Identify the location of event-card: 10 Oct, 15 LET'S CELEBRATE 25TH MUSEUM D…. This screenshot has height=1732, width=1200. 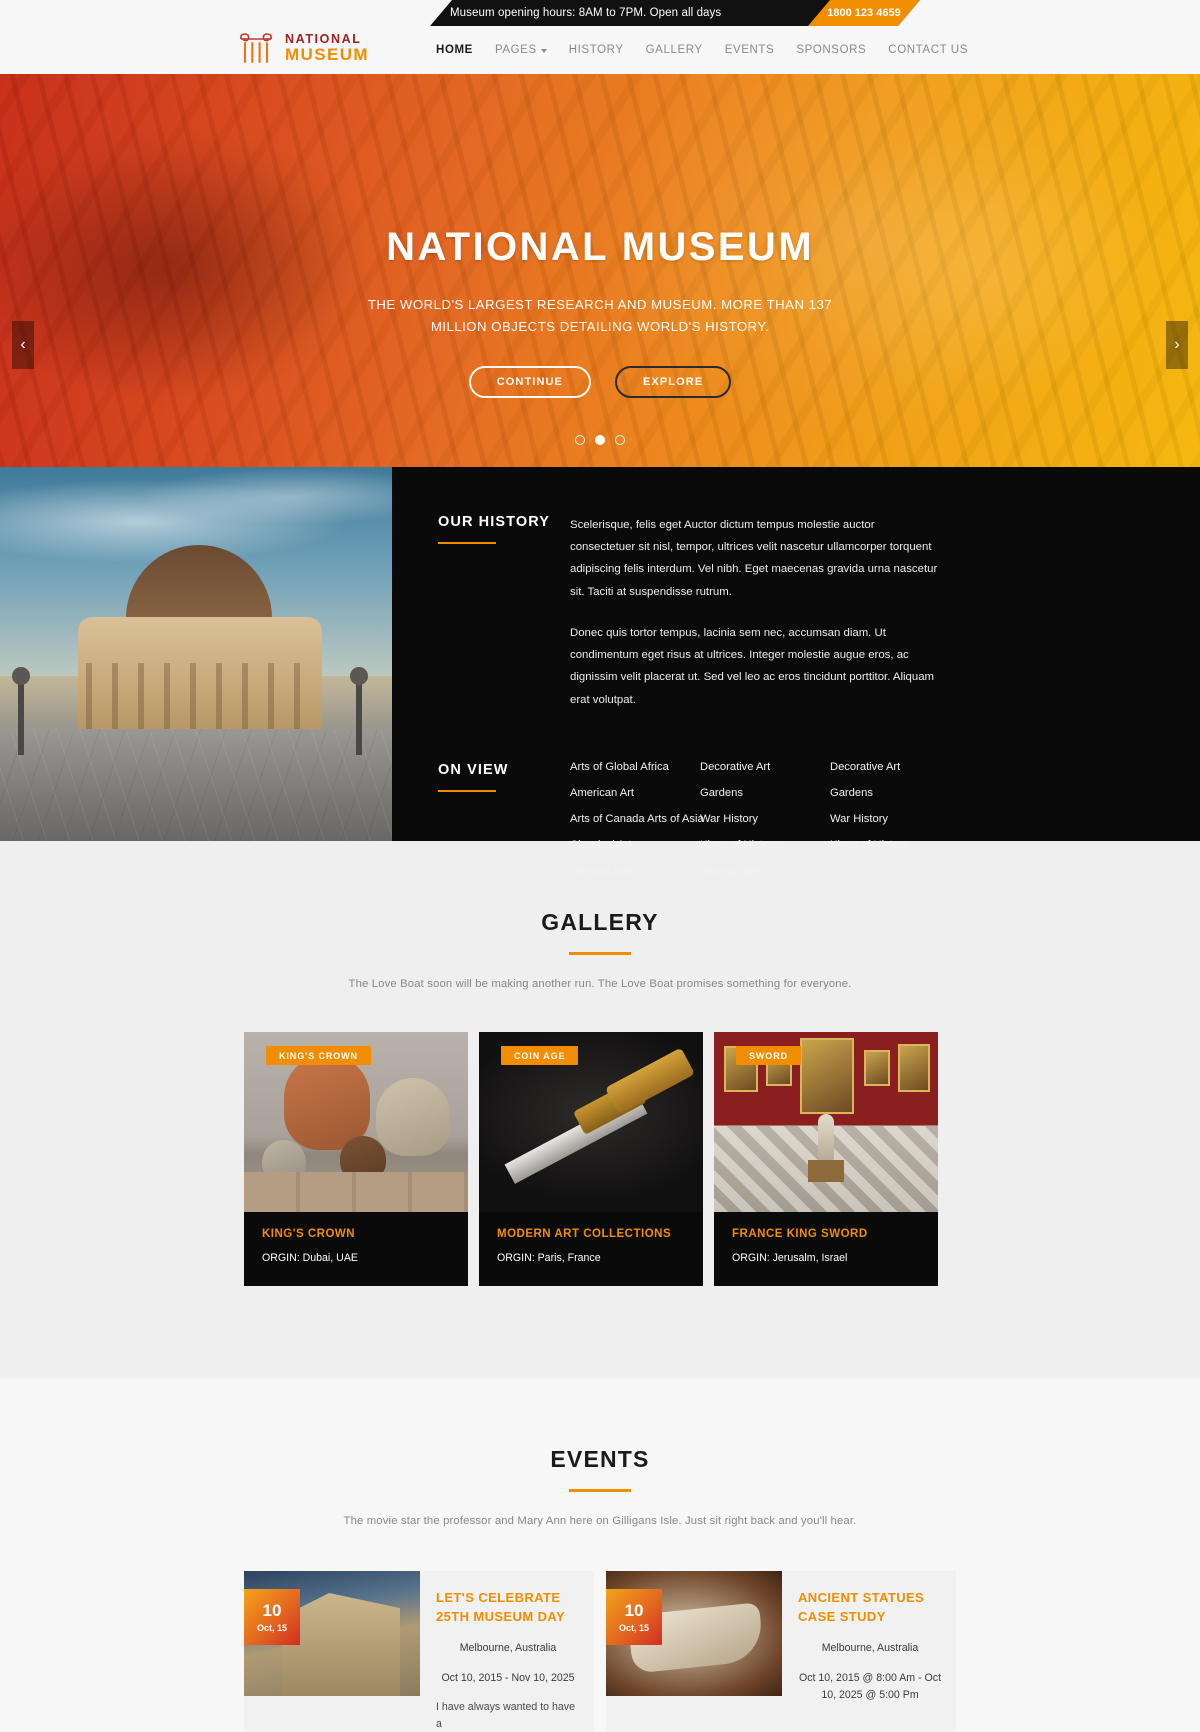
(419, 1651).